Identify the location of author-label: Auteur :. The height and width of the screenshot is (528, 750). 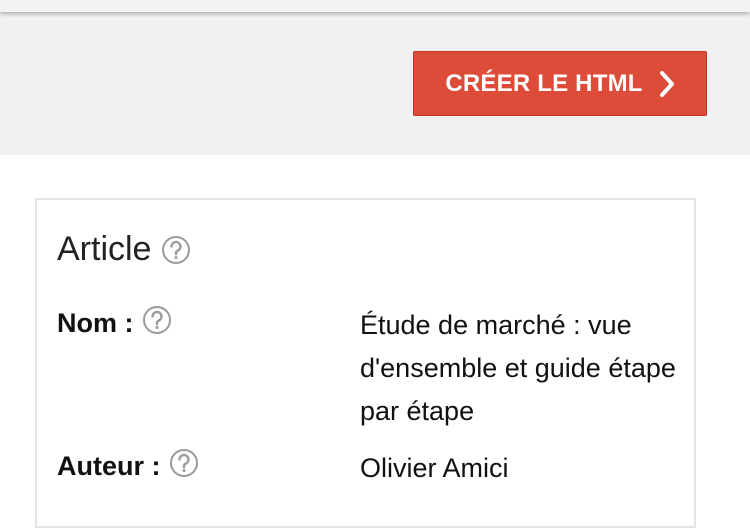
(109, 466).